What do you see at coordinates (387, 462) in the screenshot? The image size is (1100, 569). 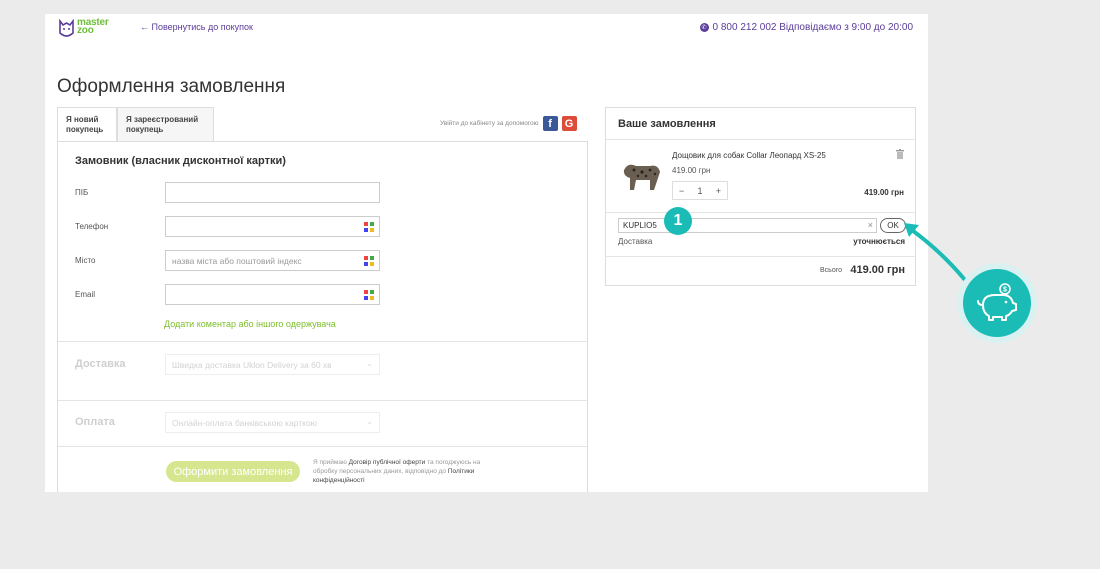 I see `offer-link: Договір публічної оферти` at bounding box center [387, 462].